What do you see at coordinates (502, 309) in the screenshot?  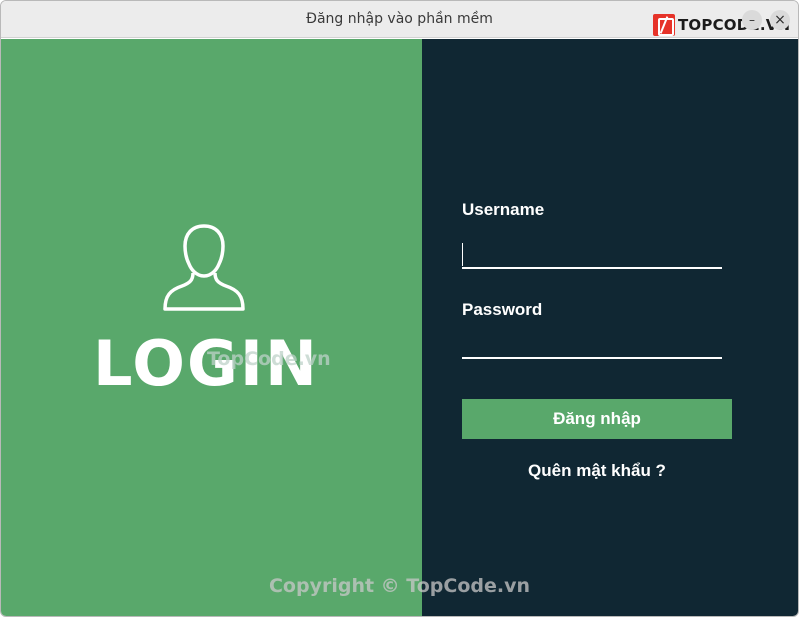 I see `password-label: Password` at bounding box center [502, 309].